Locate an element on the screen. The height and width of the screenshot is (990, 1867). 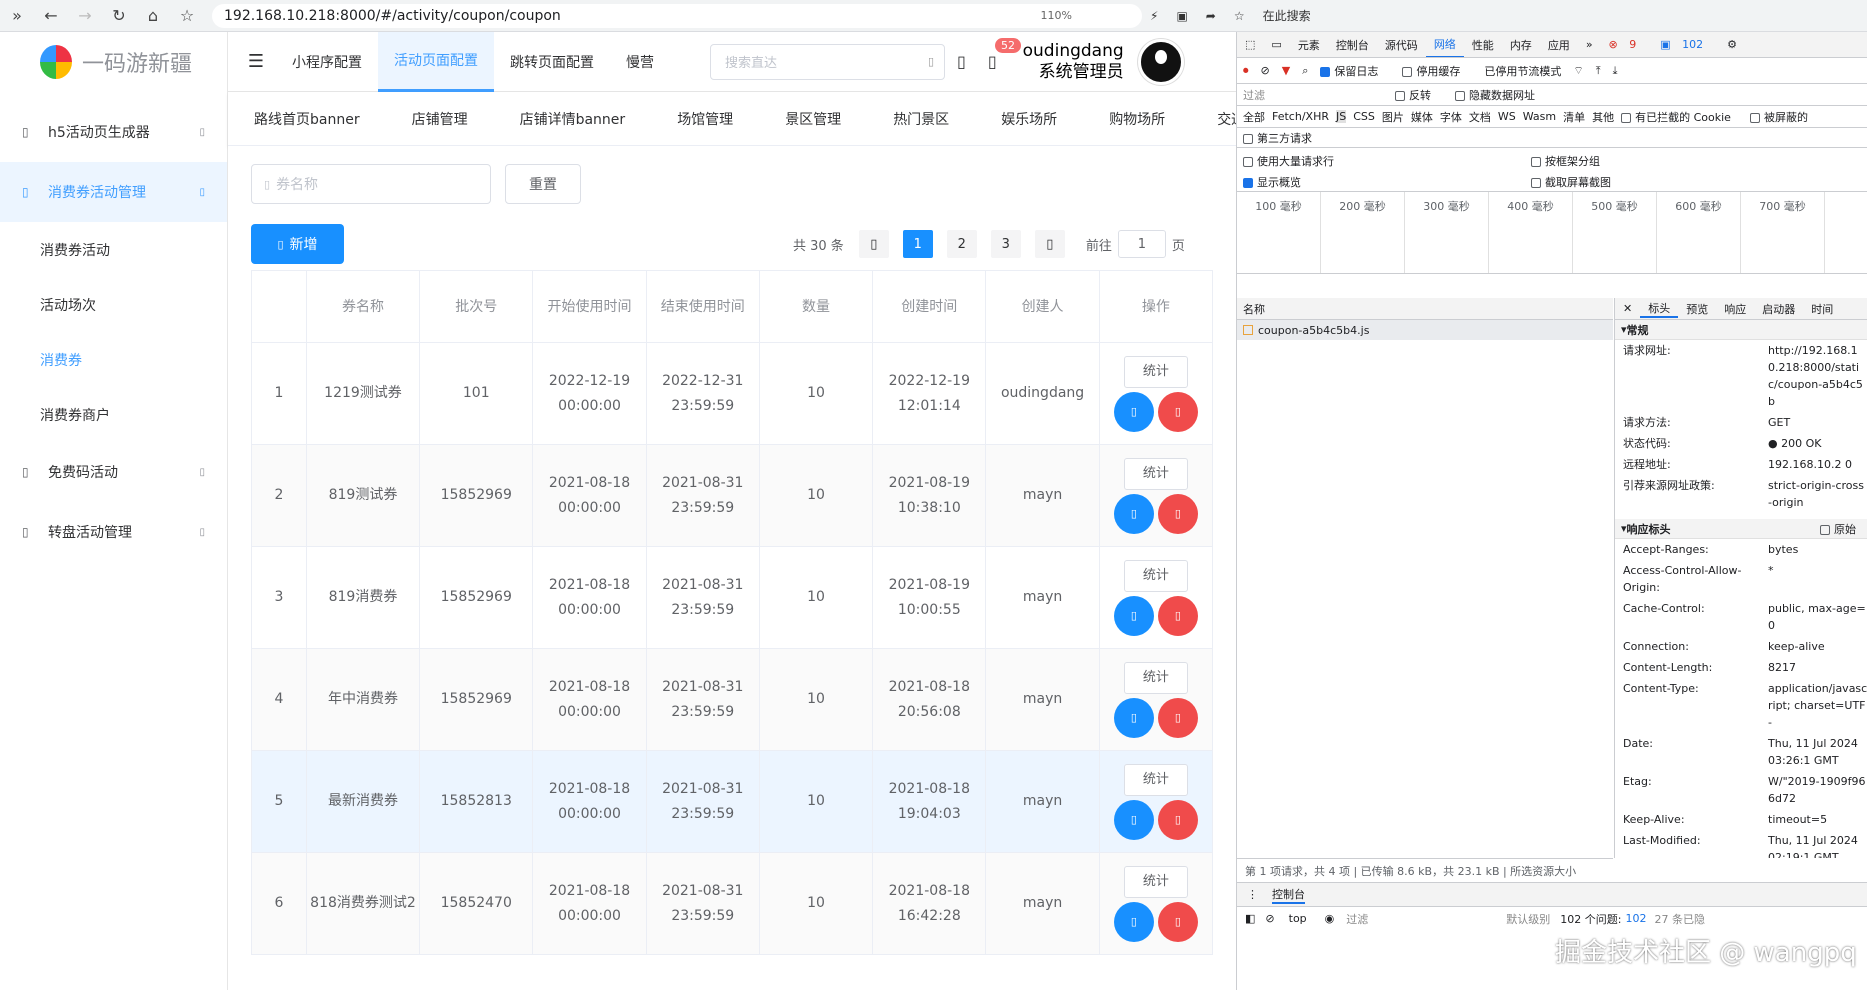
subnav-item: 场馆管理 is located at coordinates (705, 119).